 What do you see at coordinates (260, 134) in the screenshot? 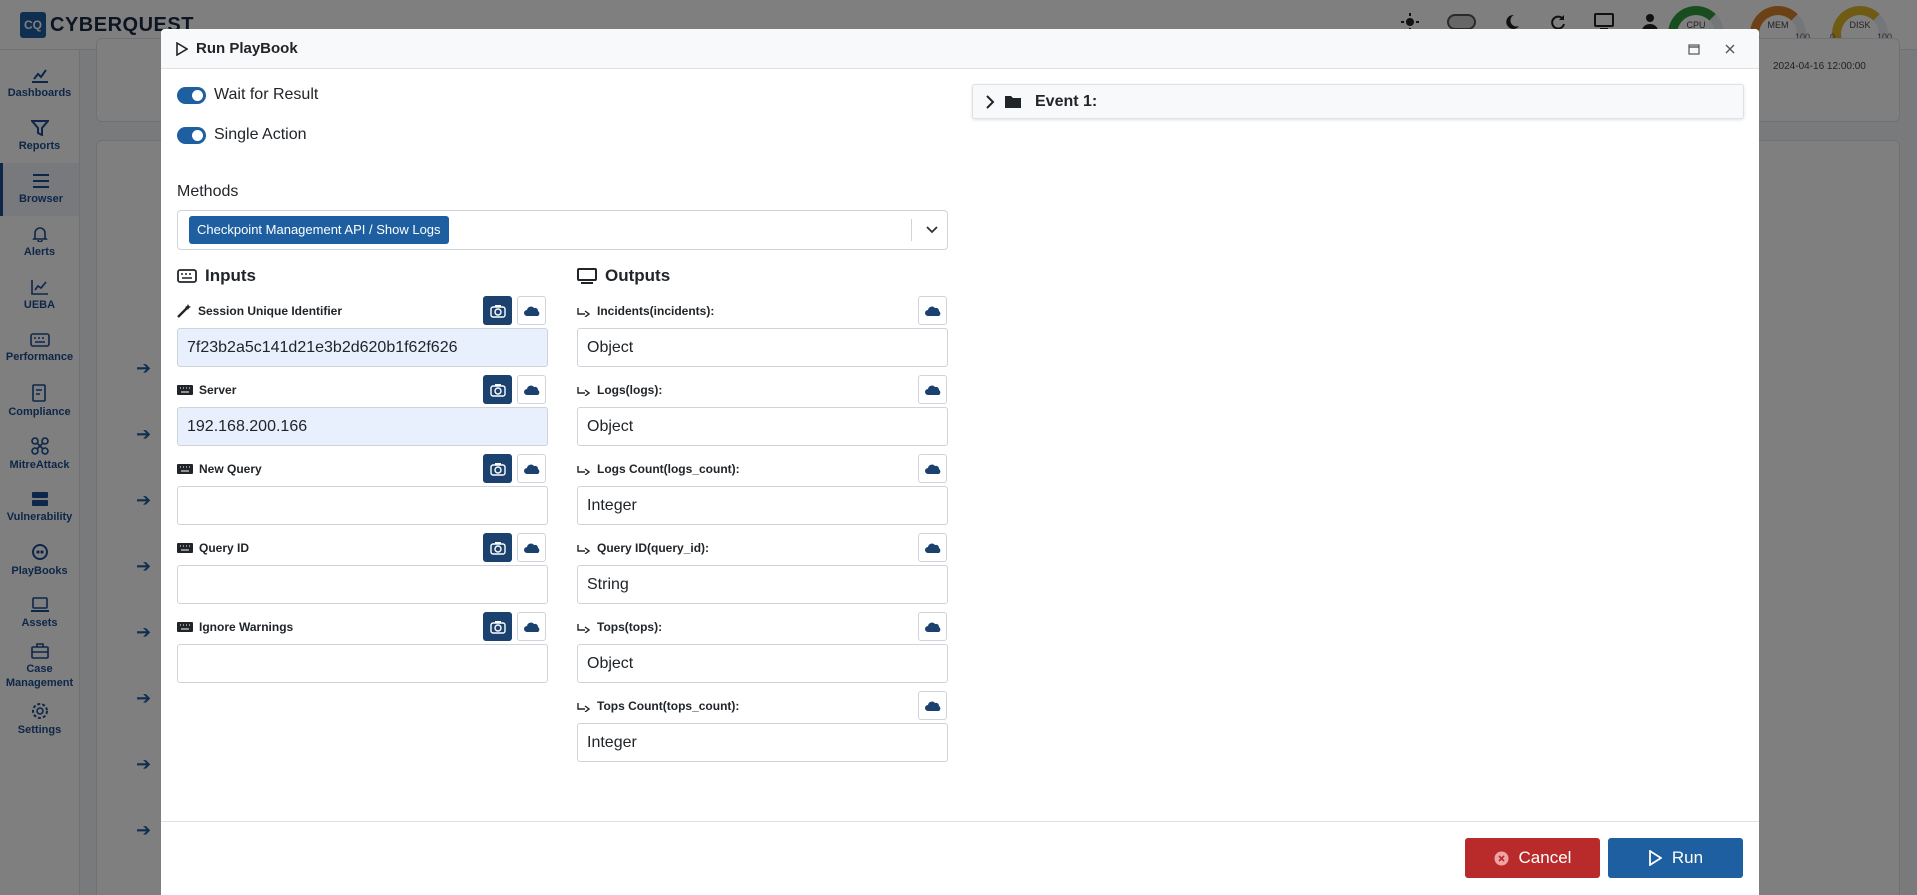
I see `single-action-label: Single Action` at bounding box center [260, 134].